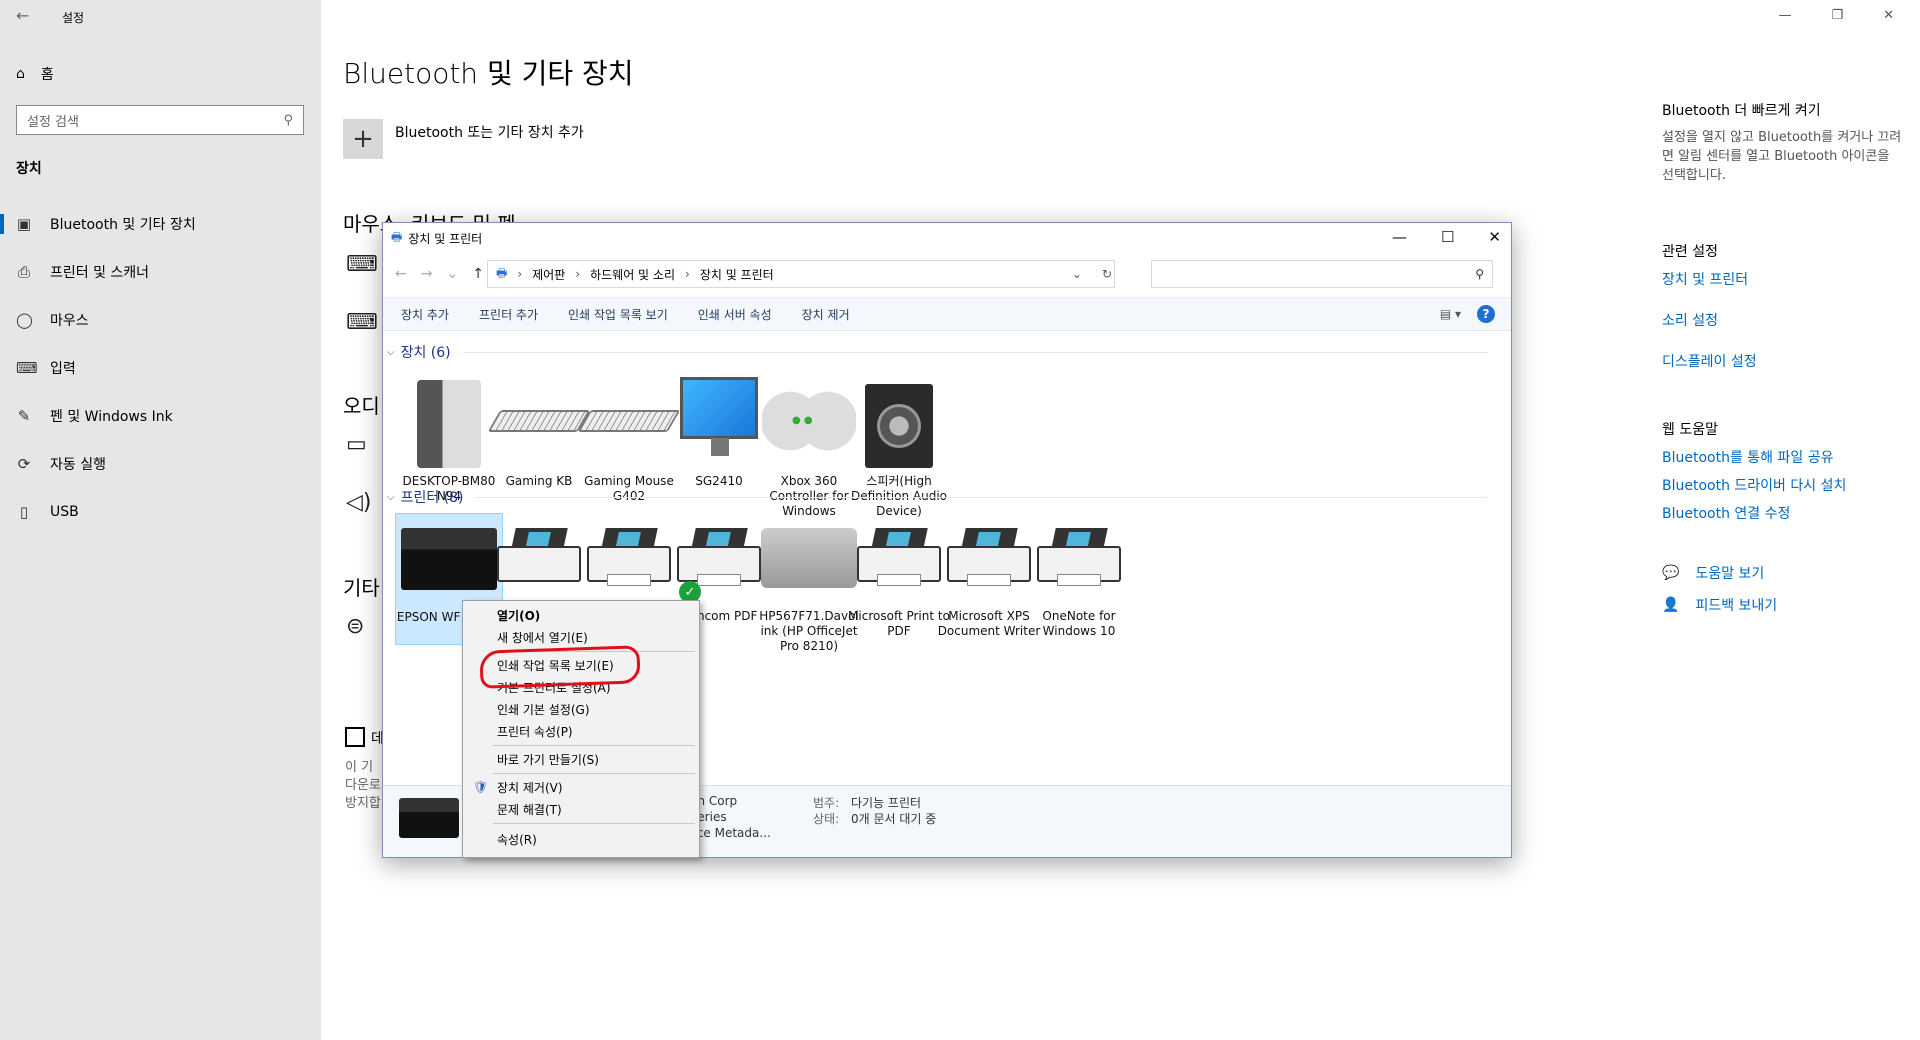 Image resolution: width=1920 pixels, height=1040 pixels. Describe the element at coordinates (1787, 320) in the screenshot. I see `link-sound-settings: 소리 설정` at that location.